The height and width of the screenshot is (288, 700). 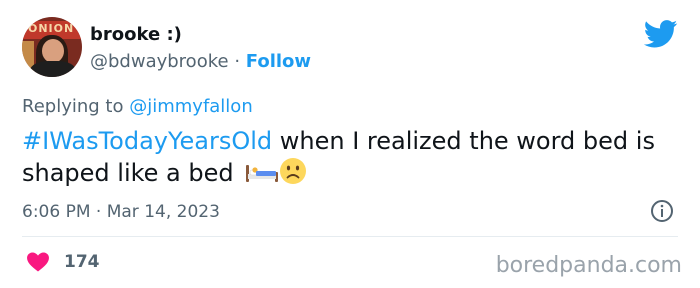 I want to click on avatar-sign-text: ONION, so click(x=51, y=28).